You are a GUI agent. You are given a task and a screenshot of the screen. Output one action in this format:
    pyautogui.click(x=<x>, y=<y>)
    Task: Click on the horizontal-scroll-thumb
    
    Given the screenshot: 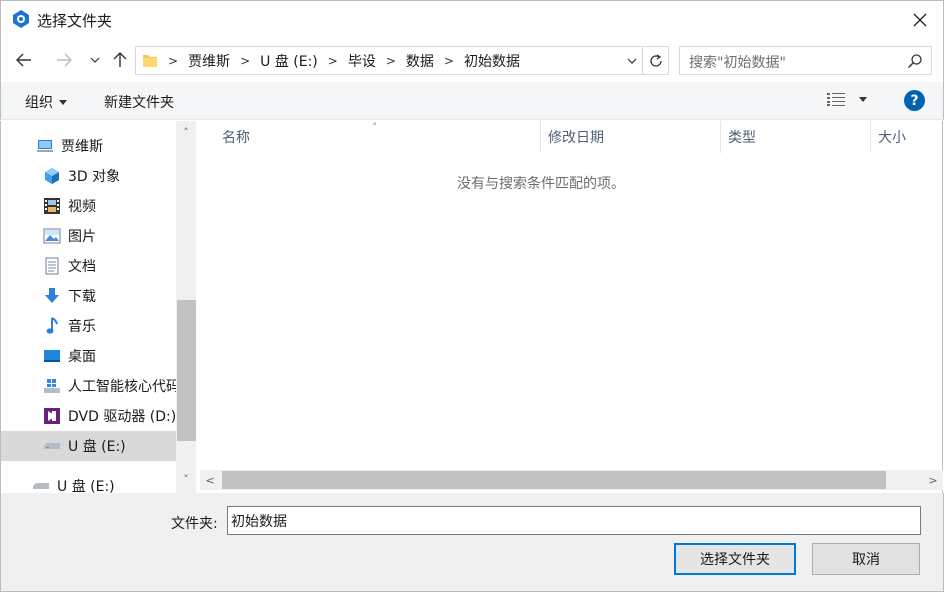 What is the action you would take?
    pyautogui.click(x=554, y=480)
    